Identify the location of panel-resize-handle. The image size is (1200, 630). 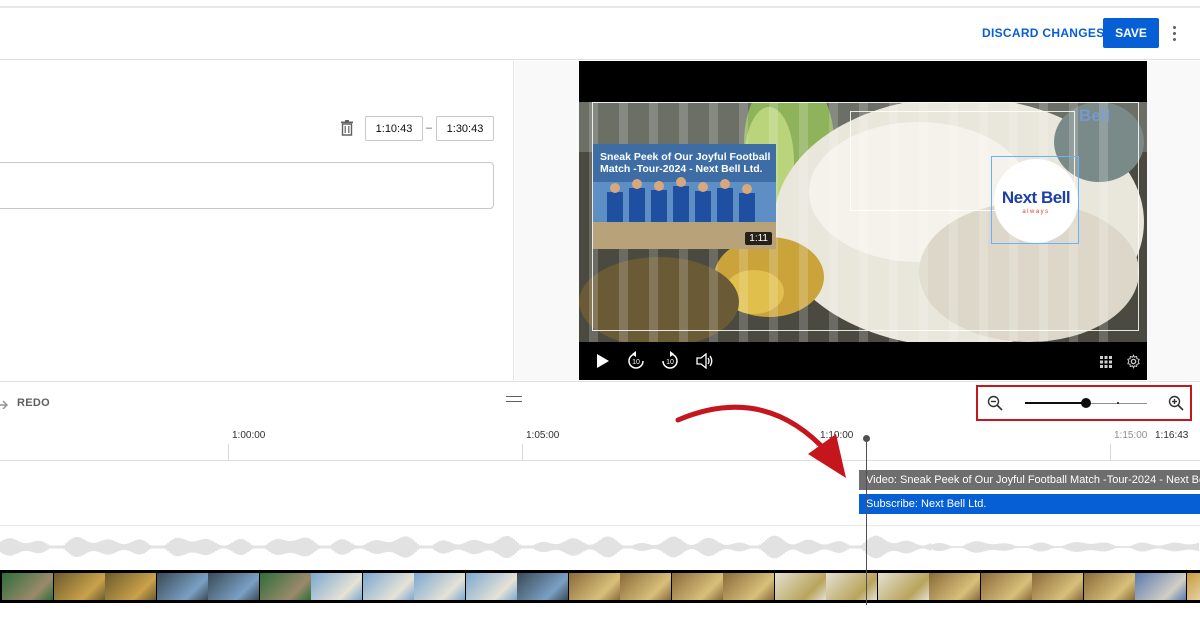
(514, 399).